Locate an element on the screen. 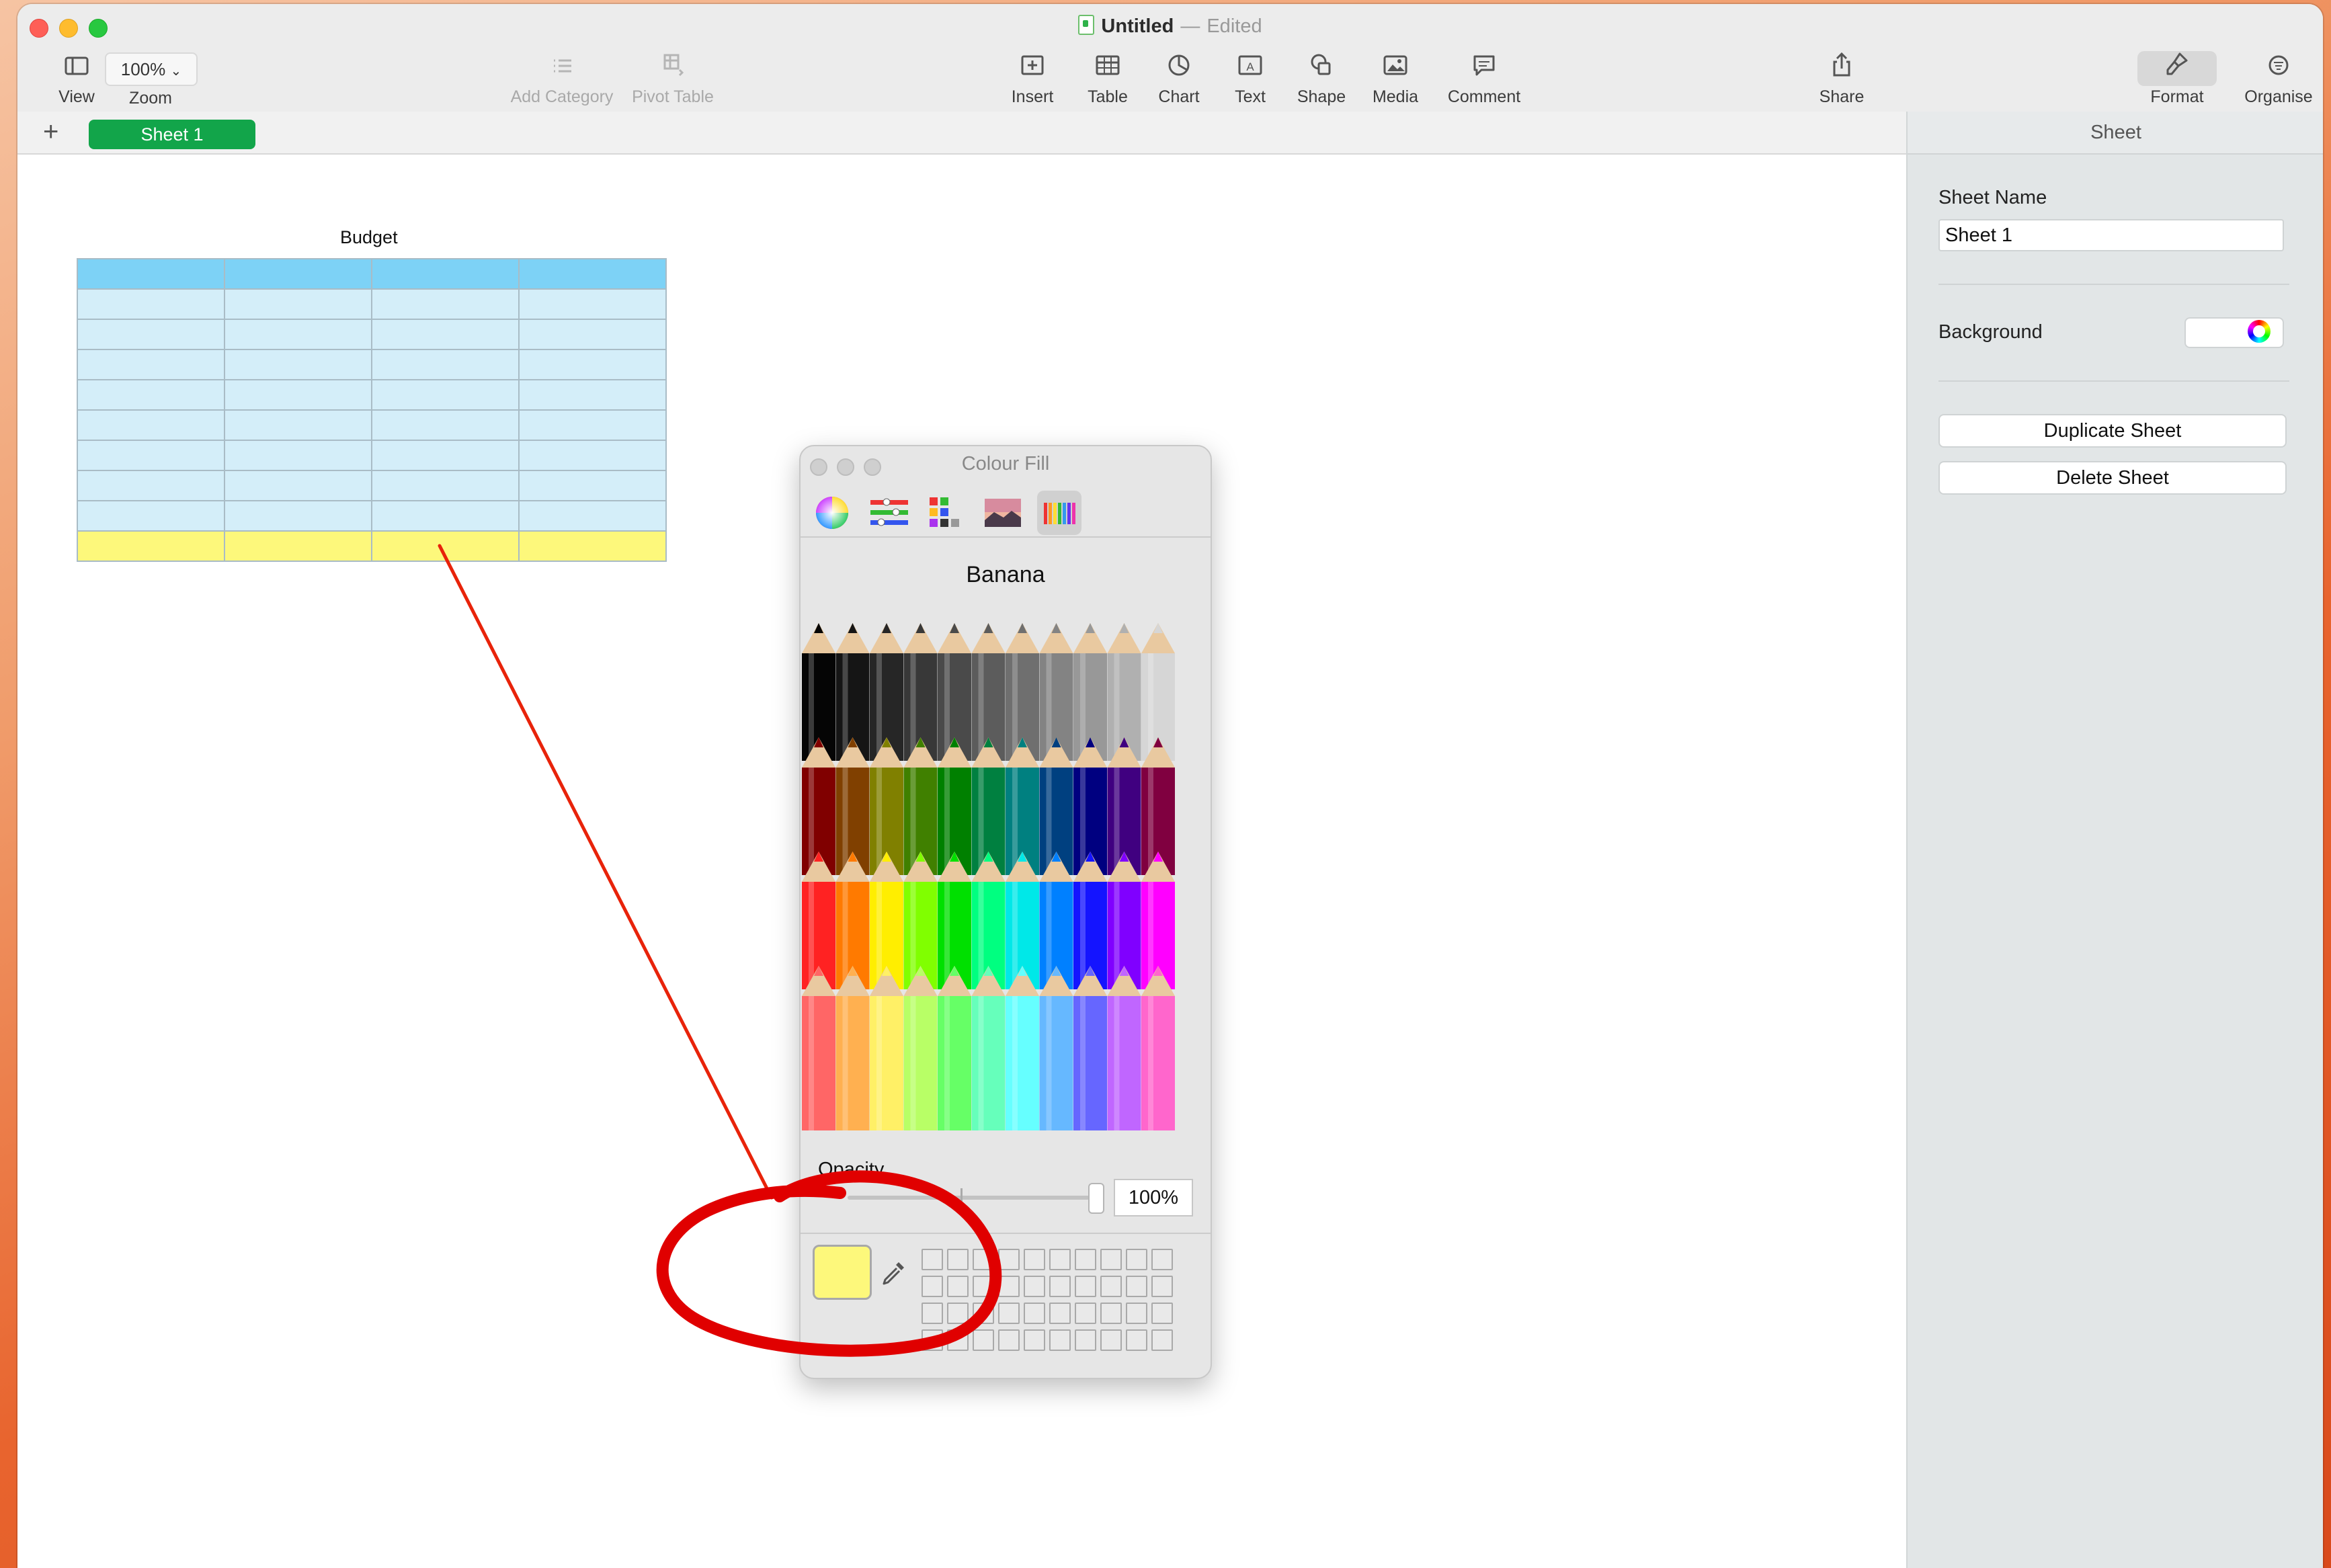  annotation-circle is located at coordinates (829, 1263).